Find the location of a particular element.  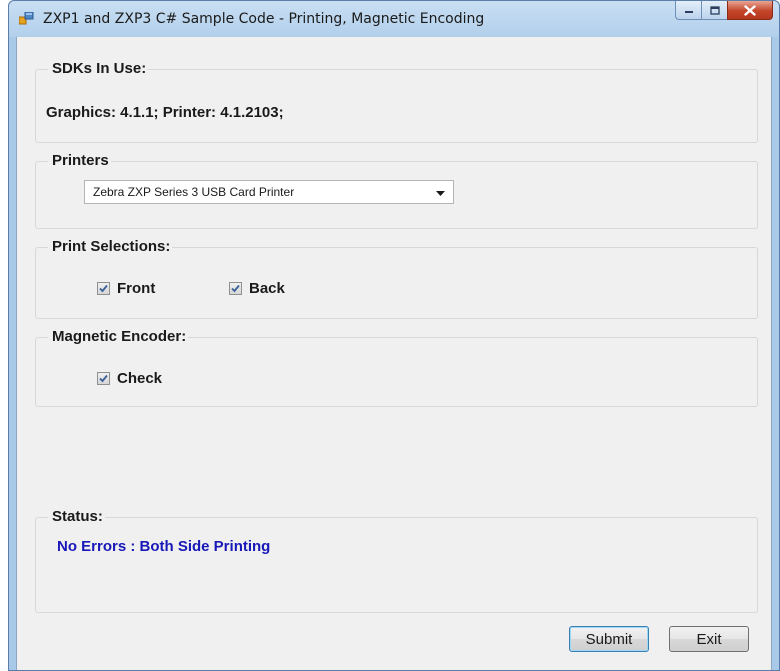

status-group: Status: No Errors : Both Side Printing is located at coordinates (396, 560).